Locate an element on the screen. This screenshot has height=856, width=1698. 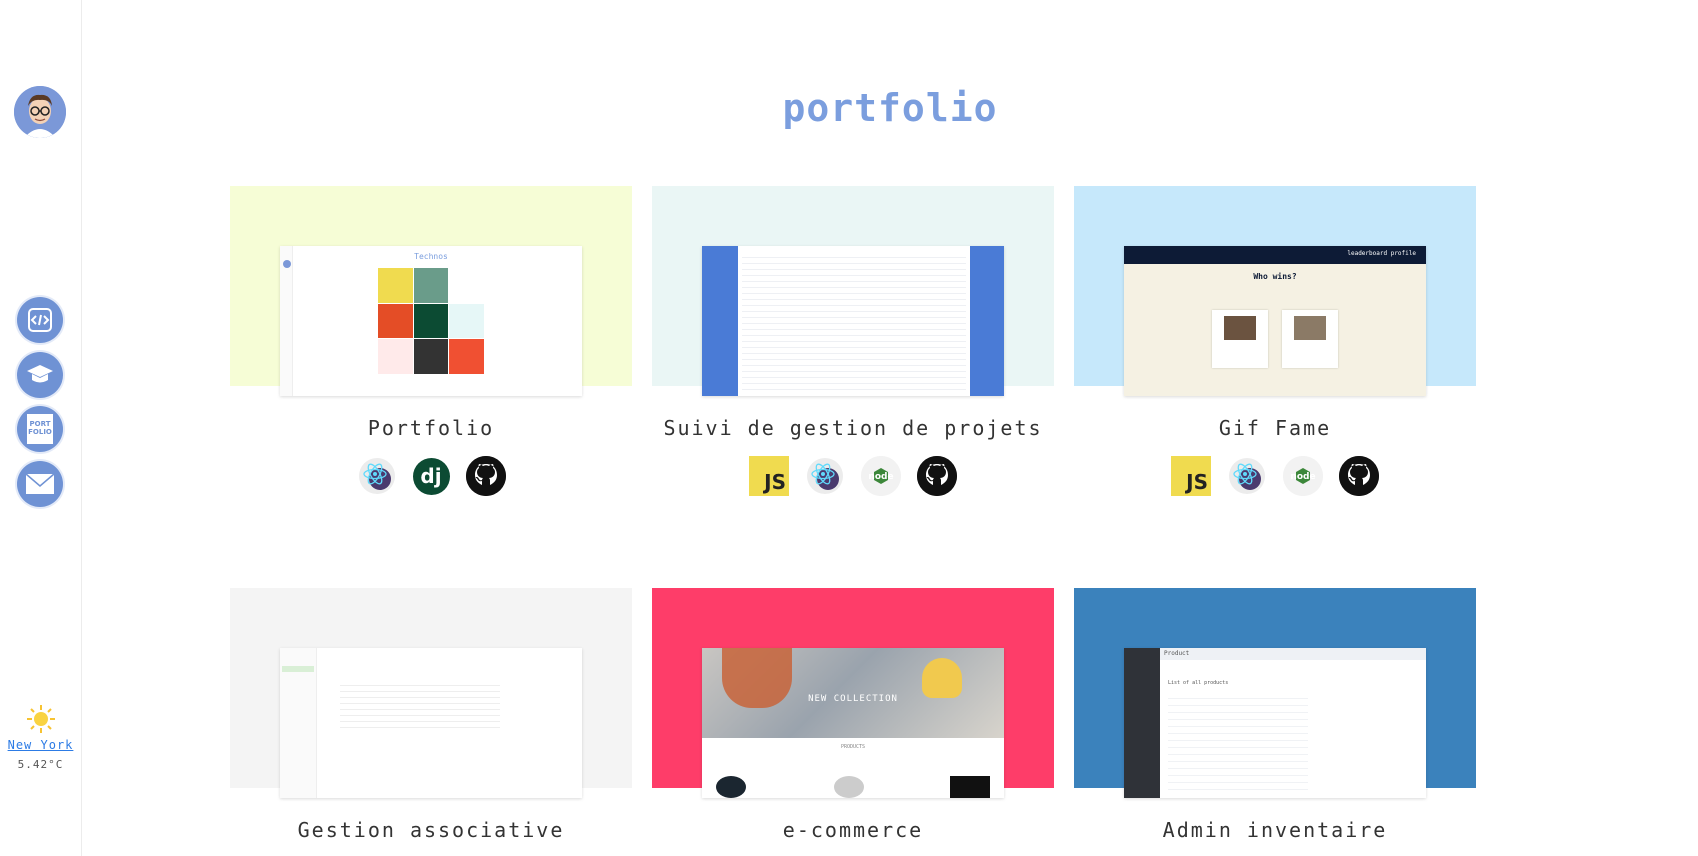
weather-widget: New York 5.42°C is located at coordinates (40, 737).